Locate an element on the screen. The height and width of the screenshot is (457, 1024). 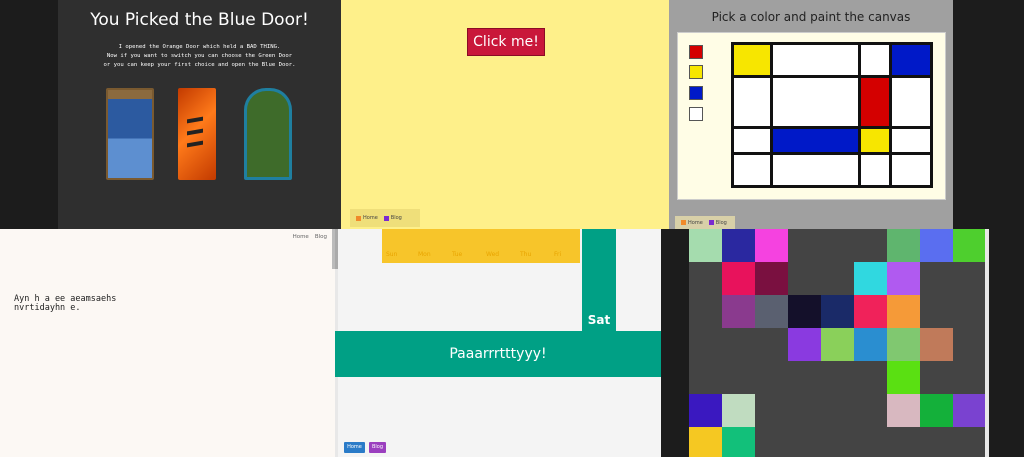
weekday-bar: Sun Mon Tue Wed Thu Fri is located at coordinates (481, 246).